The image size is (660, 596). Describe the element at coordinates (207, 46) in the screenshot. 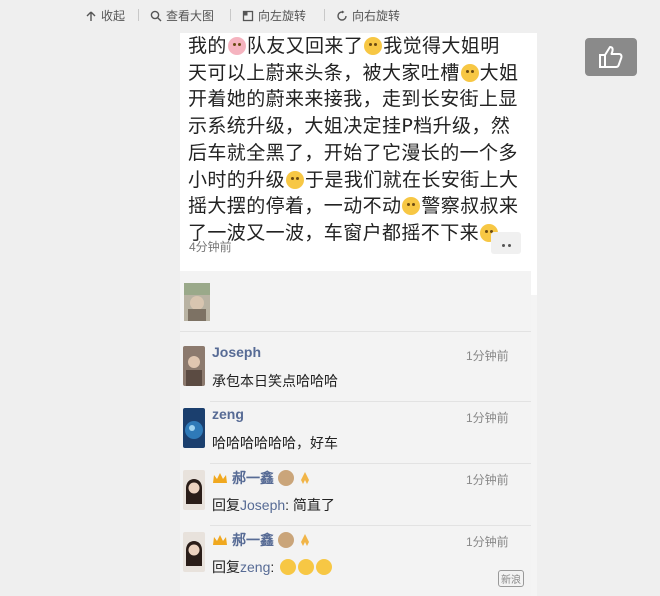

I see `post-line: 我的` at that location.